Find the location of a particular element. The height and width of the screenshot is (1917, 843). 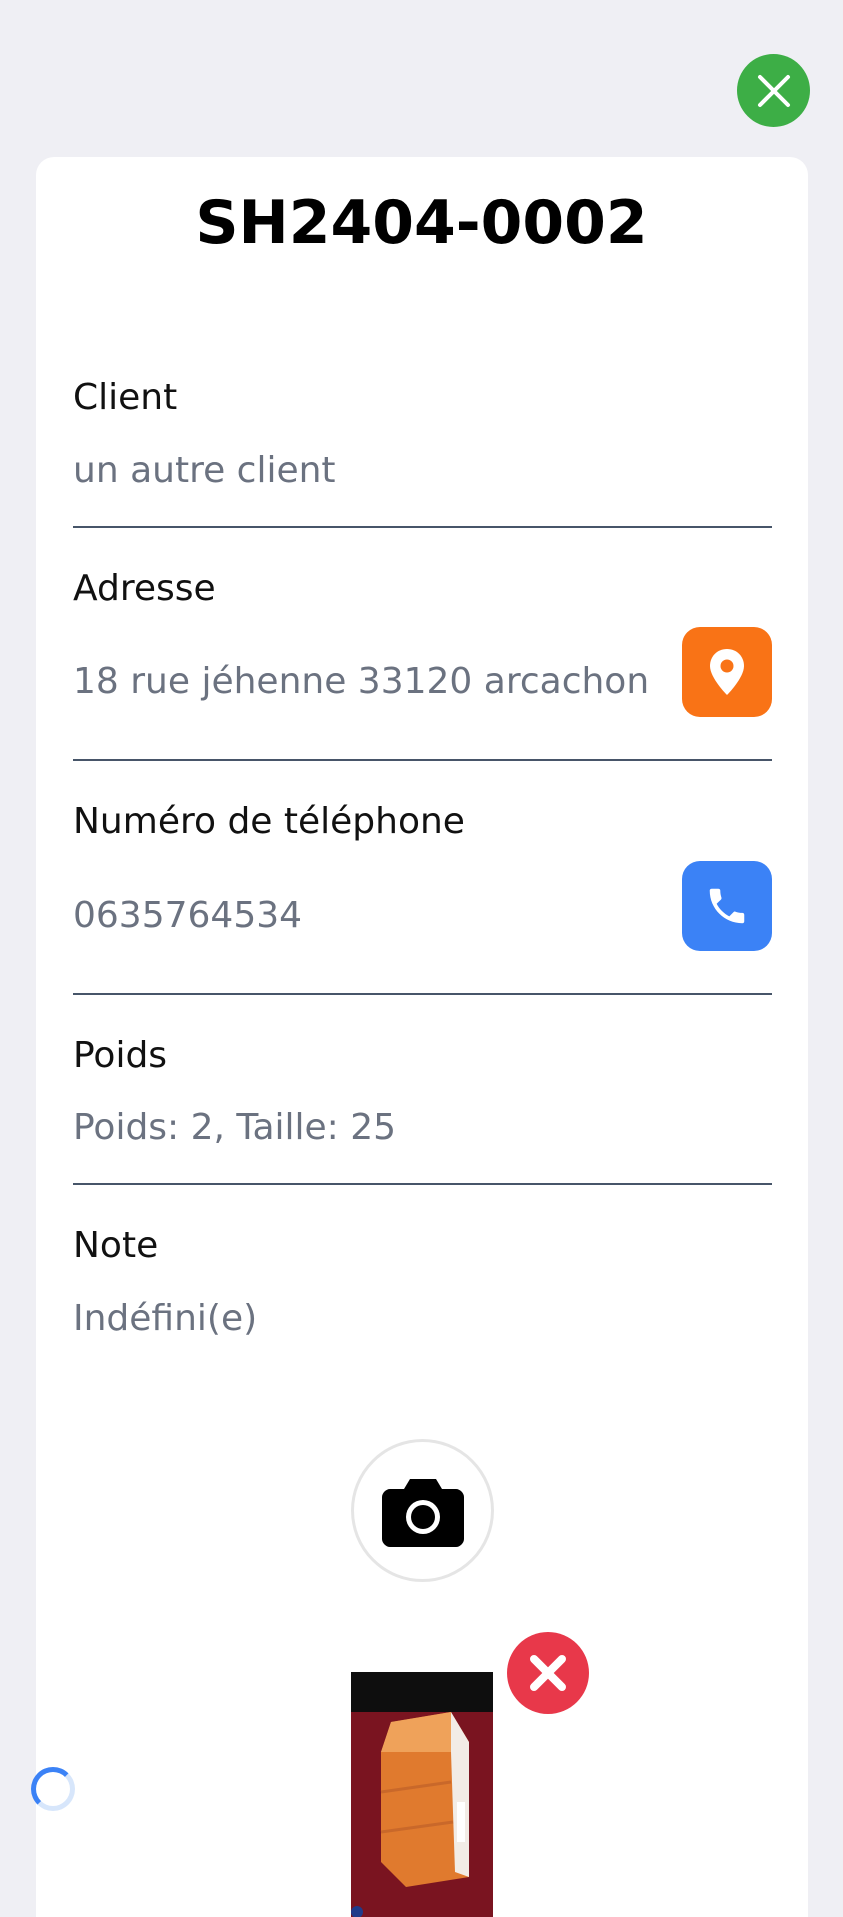

close-icon is located at coordinates (773, 90).